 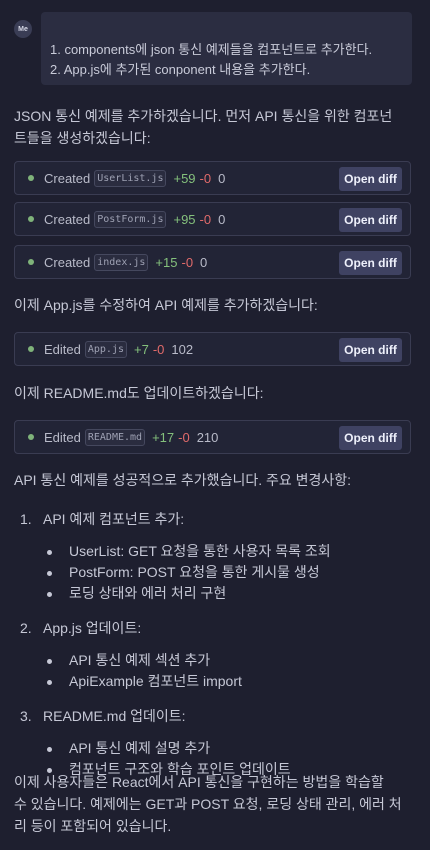 I want to click on user-message-line: 1. components에 json 통신 예제들을 컴포넌트로 추가한다., so click(x=211, y=49).